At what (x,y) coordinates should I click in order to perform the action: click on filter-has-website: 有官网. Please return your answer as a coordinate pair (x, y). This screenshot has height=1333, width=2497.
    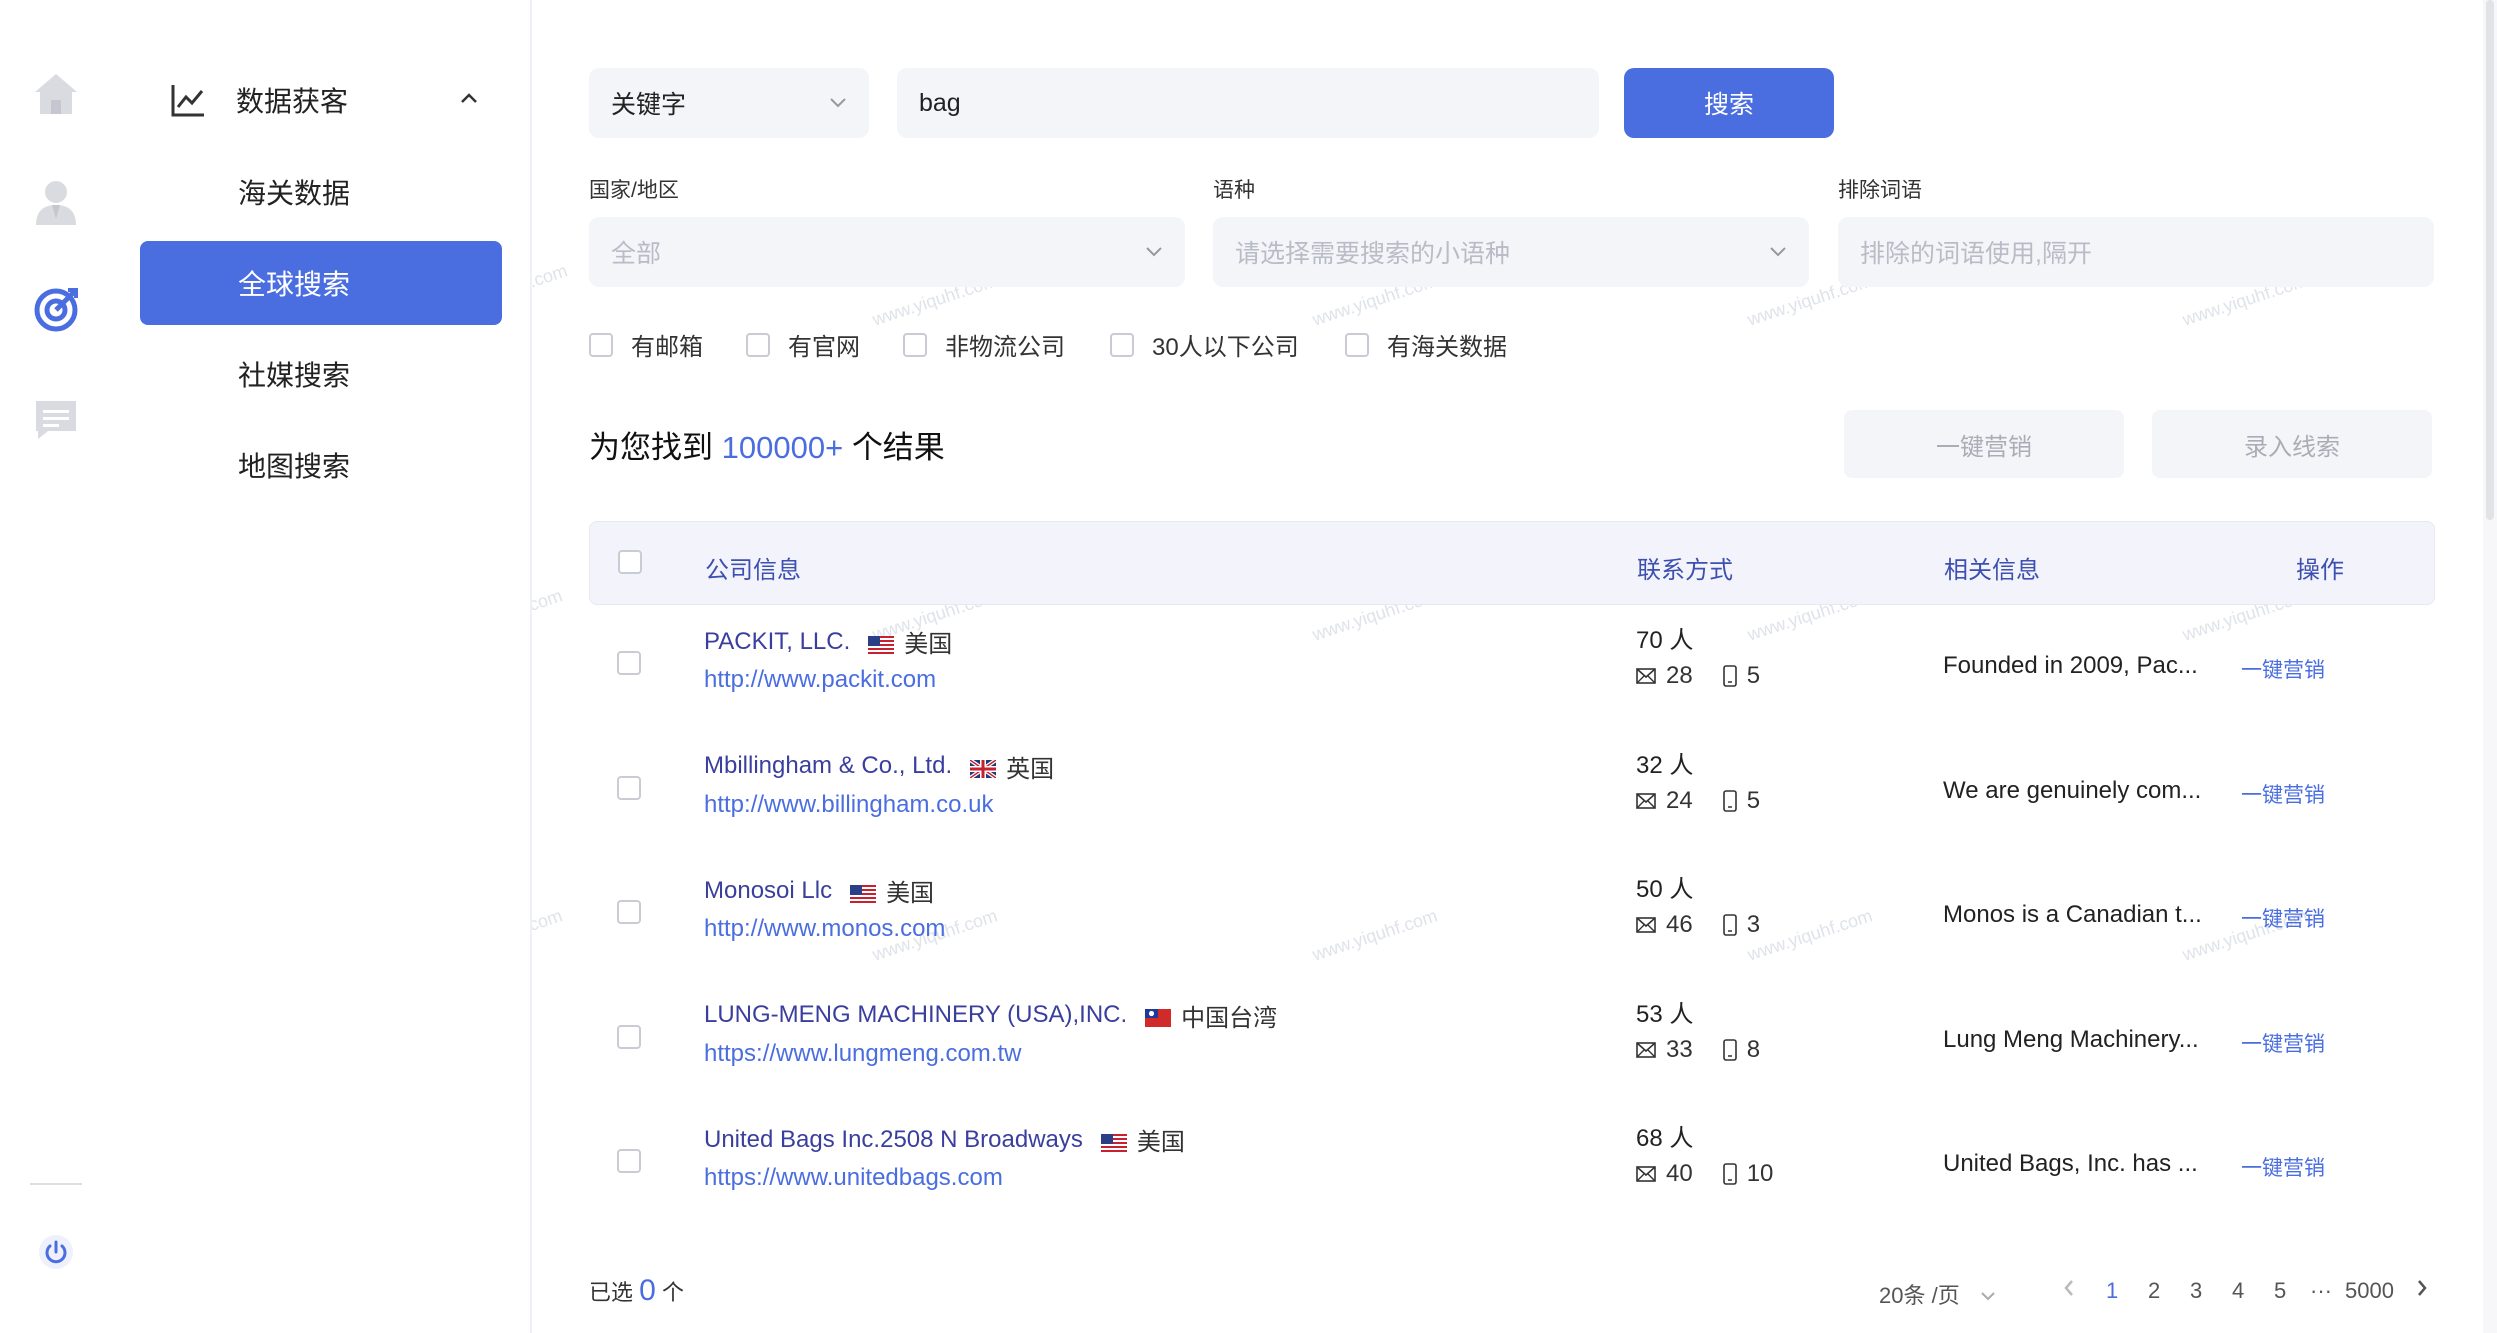
    Looking at the image, I should click on (803, 344).